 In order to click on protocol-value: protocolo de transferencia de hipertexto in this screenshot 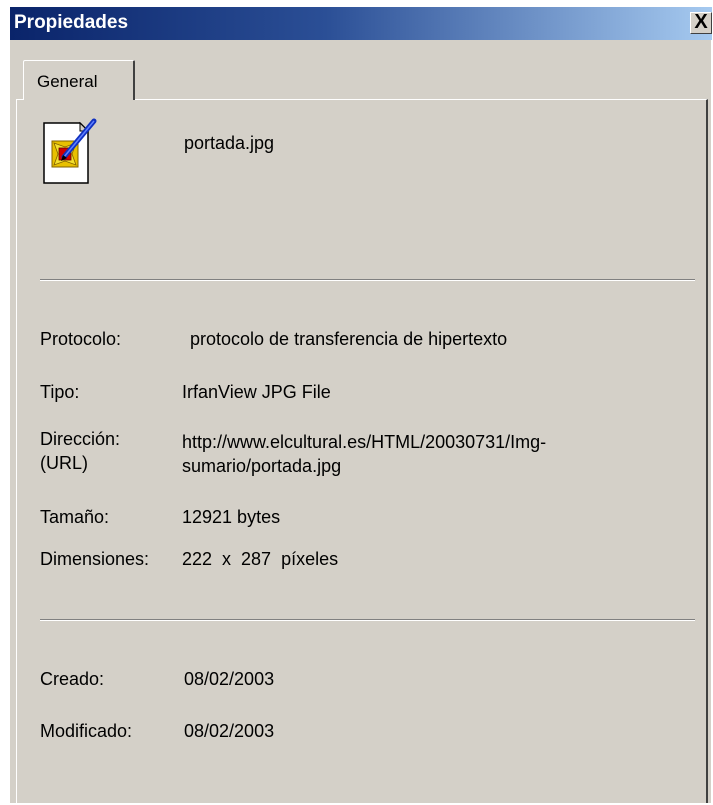, I will do `click(349, 339)`.